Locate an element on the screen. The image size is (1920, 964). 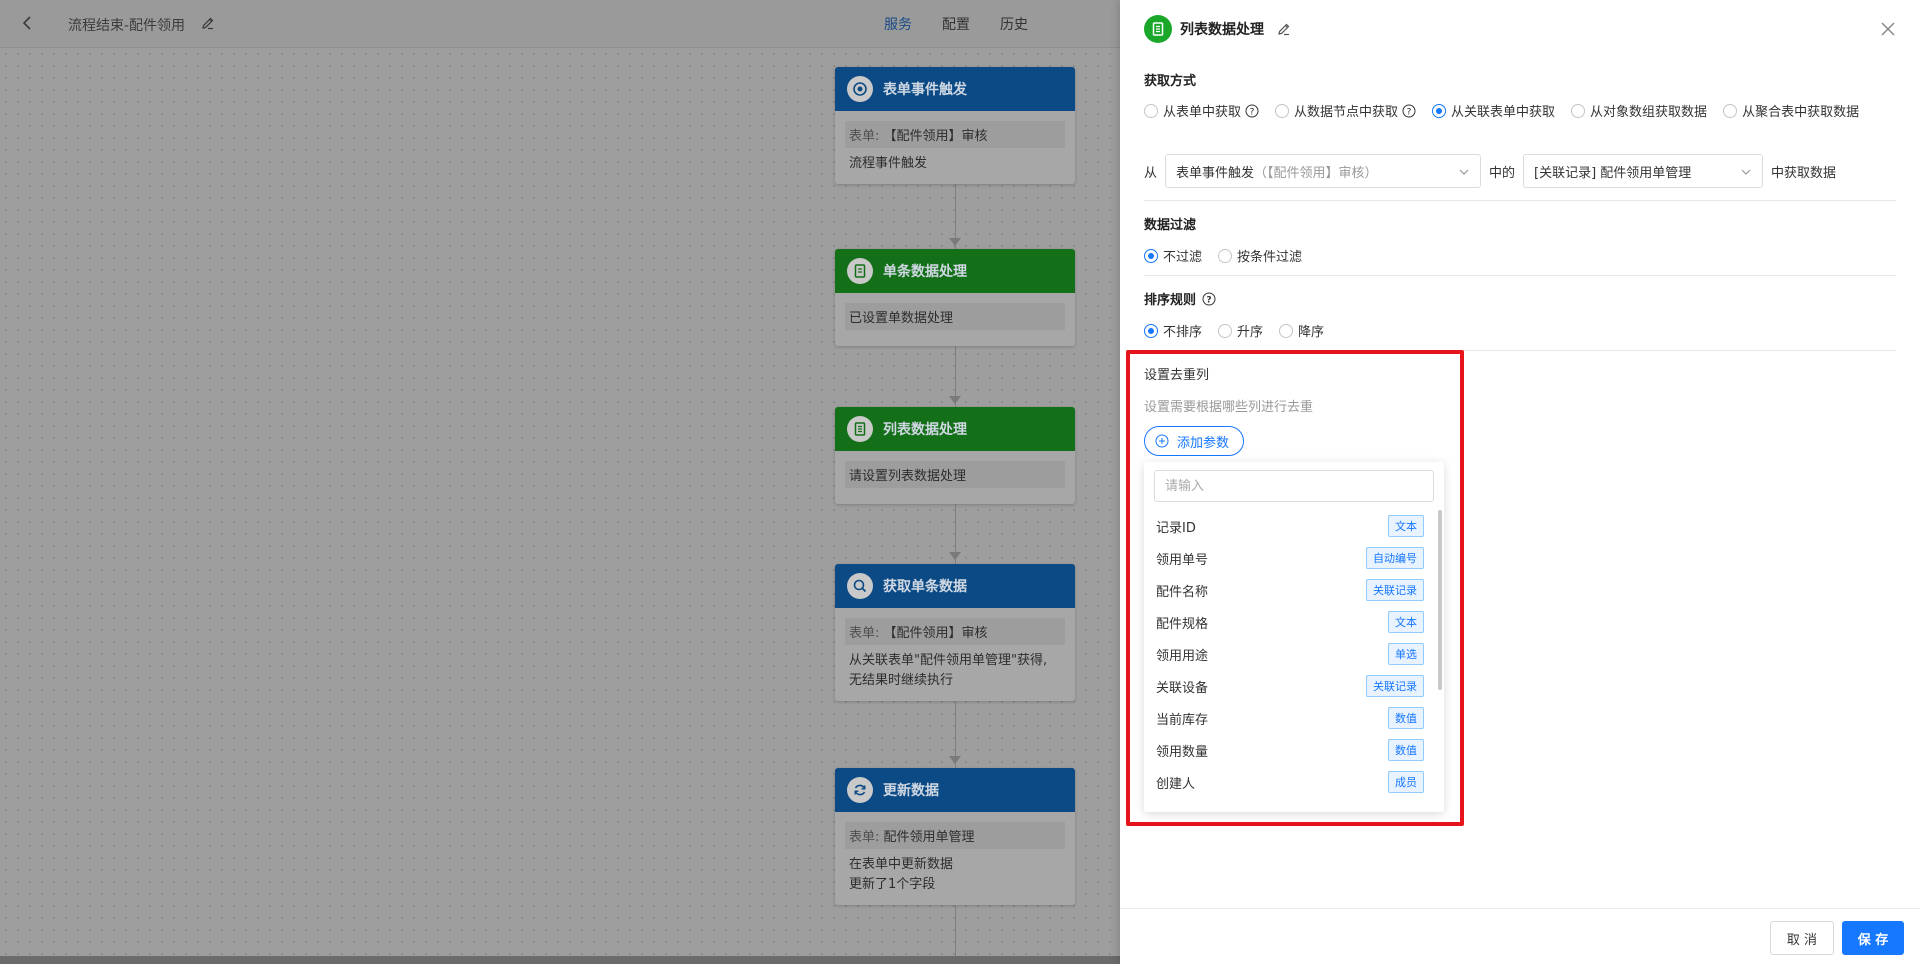
target-icon is located at coordinates (860, 89).